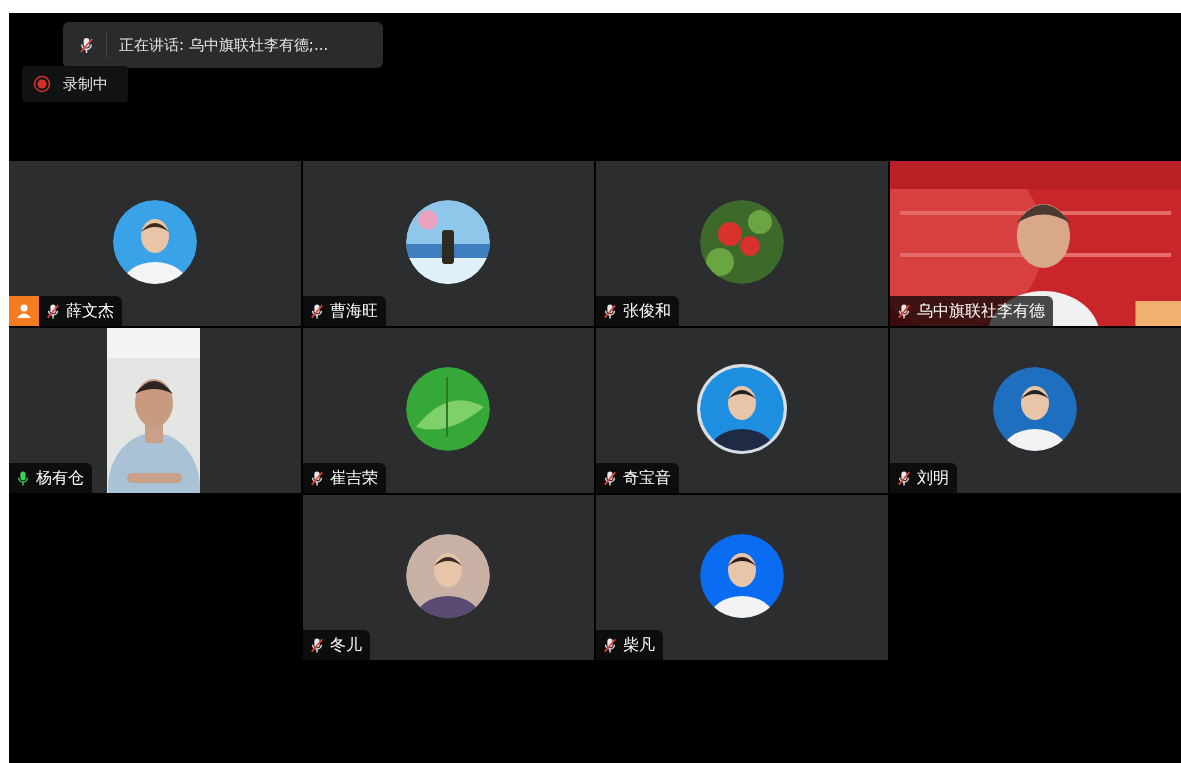 This screenshot has width=1181, height=763. What do you see at coordinates (742, 577) in the screenshot?
I see `participant-tile: 柴凡` at bounding box center [742, 577].